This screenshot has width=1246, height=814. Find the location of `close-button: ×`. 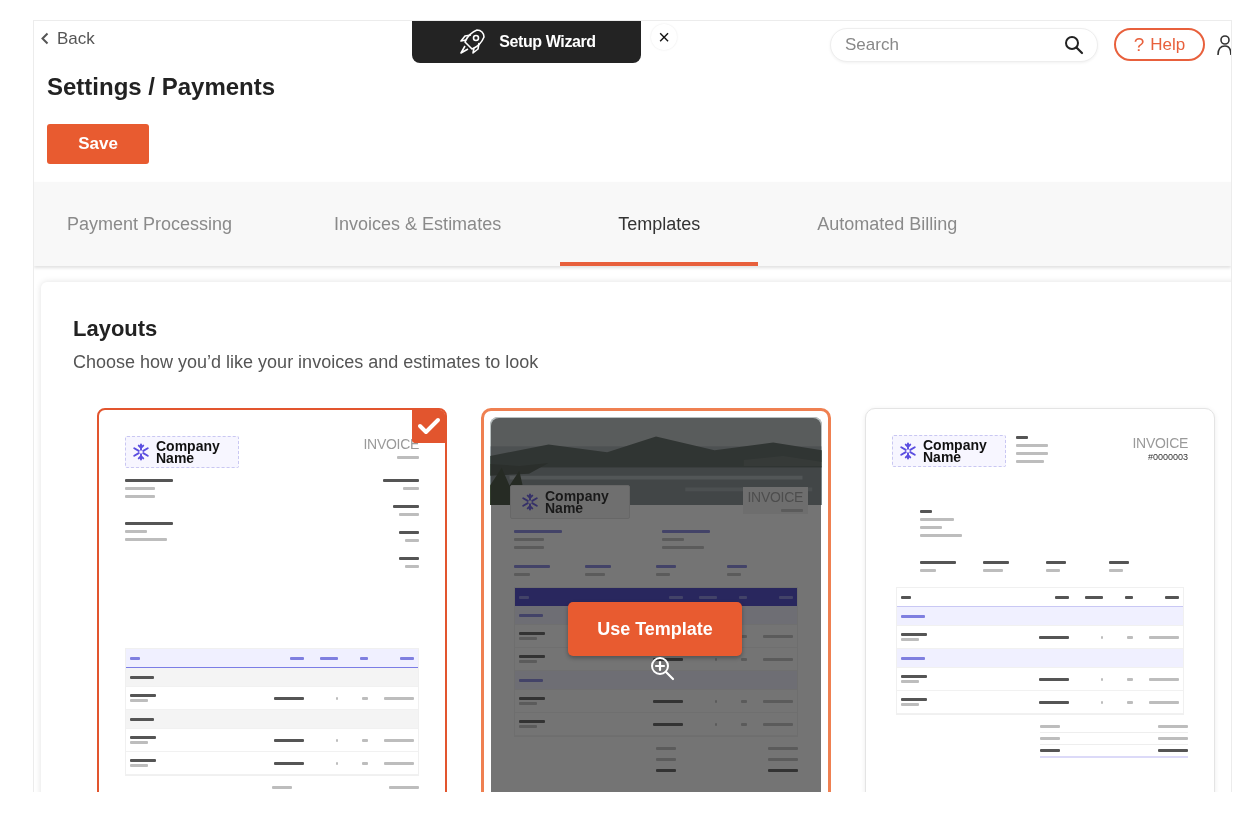

close-button: × is located at coordinates (664, 37).